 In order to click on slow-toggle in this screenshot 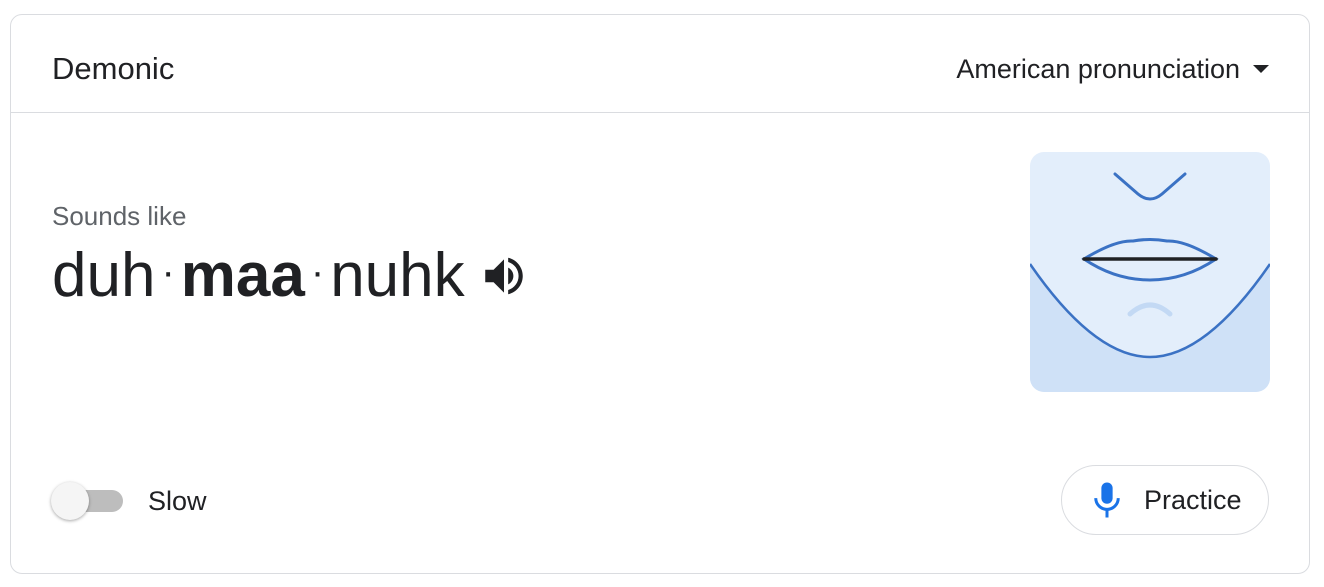, I will do `click(88, 501)`.